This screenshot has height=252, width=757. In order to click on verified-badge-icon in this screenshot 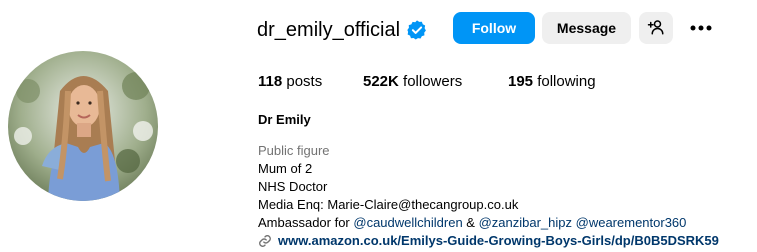, I will do `click(417, 30)`.